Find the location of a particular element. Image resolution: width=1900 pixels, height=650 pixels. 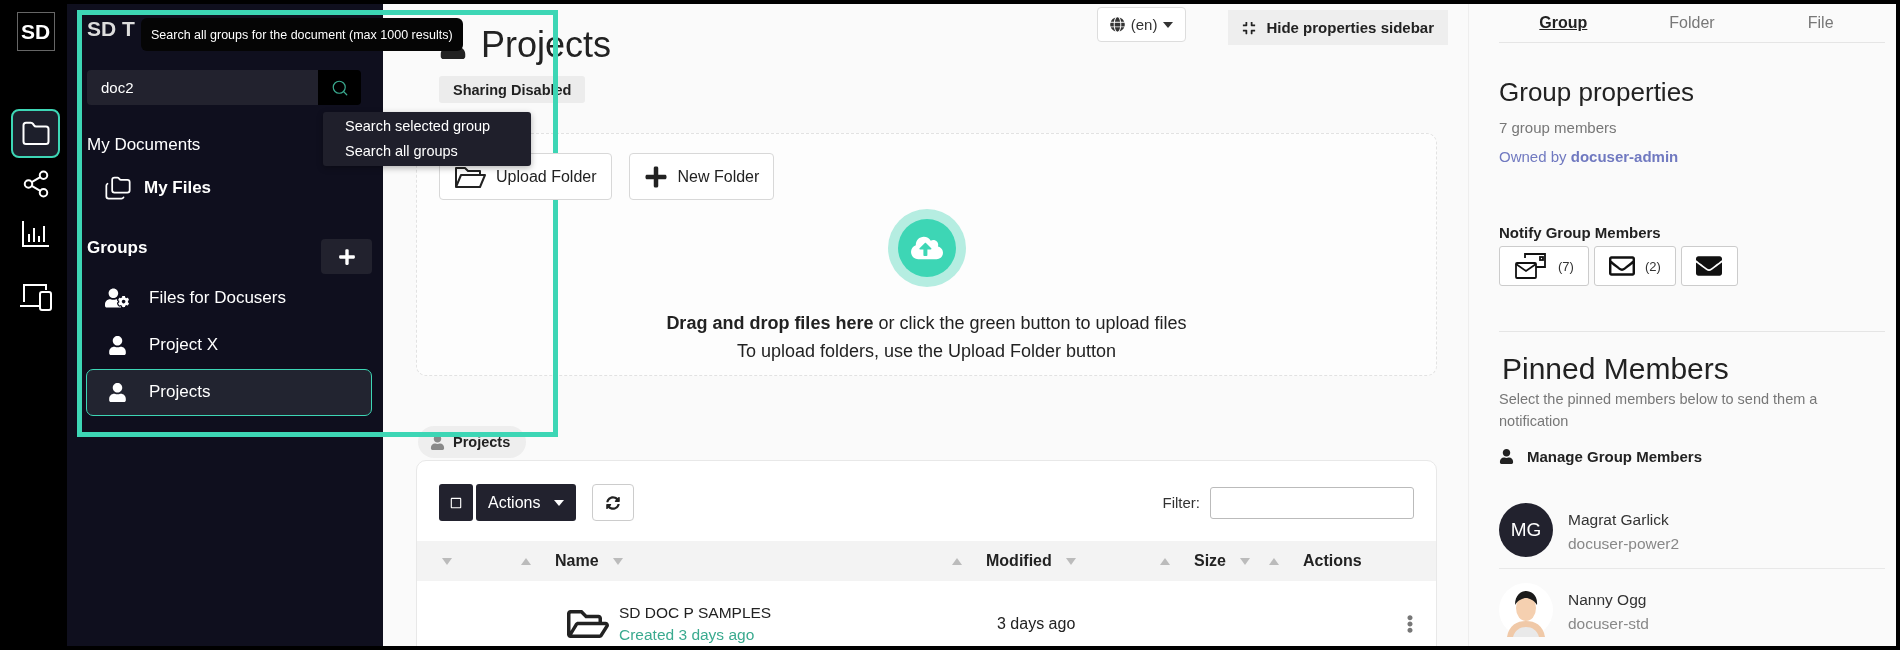

checkbox-icon is located at coordinates (456, 502).